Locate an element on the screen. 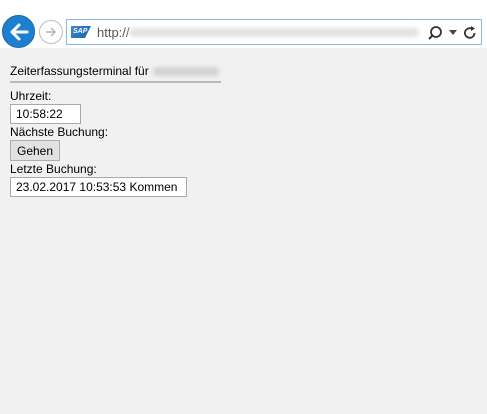 This screenshot has width=487, height=414. gehen-button: Gehen is located at coordinates (35, 150).